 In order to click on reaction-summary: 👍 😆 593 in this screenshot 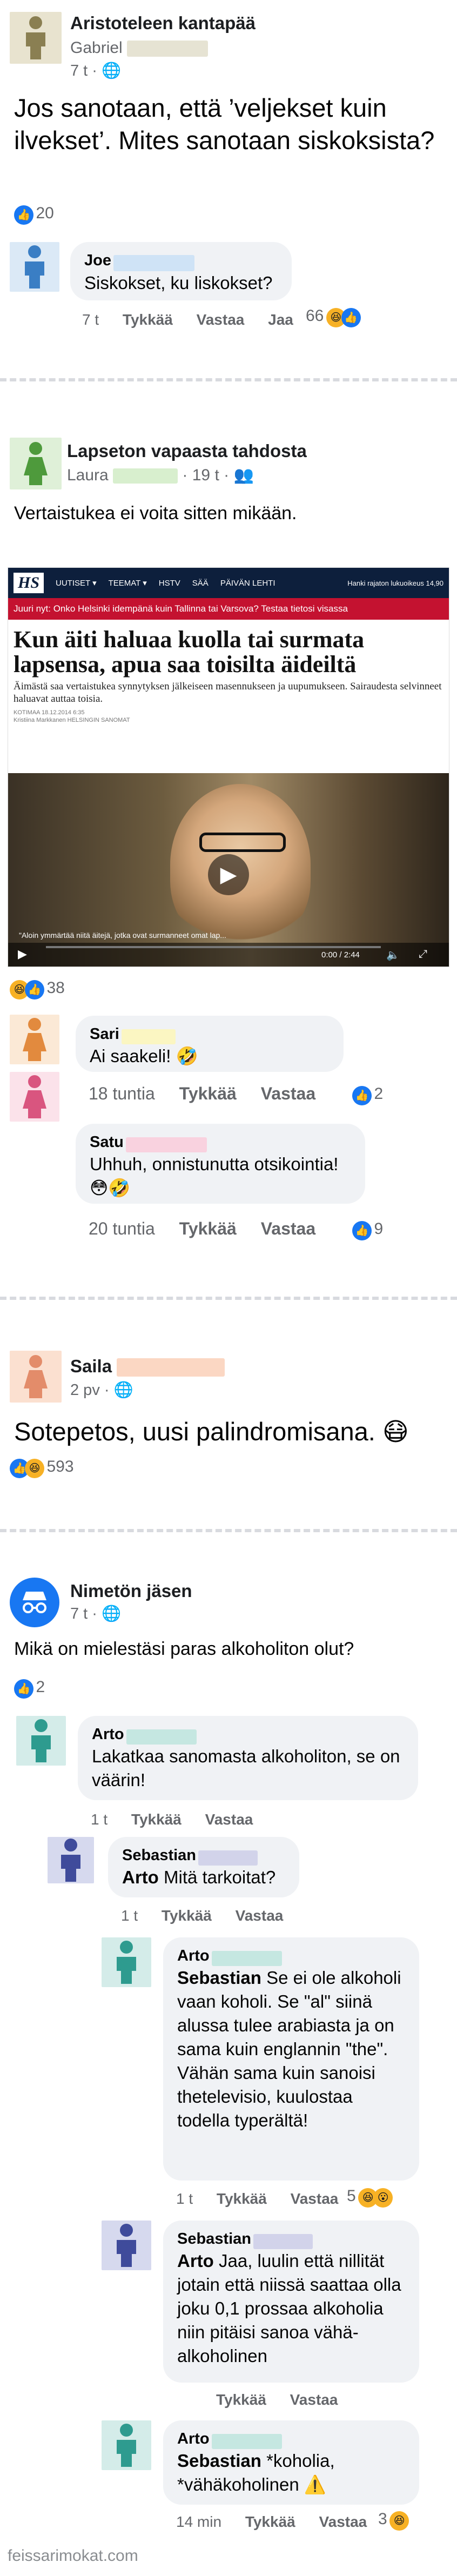, I will do `click(42, 1468)`.